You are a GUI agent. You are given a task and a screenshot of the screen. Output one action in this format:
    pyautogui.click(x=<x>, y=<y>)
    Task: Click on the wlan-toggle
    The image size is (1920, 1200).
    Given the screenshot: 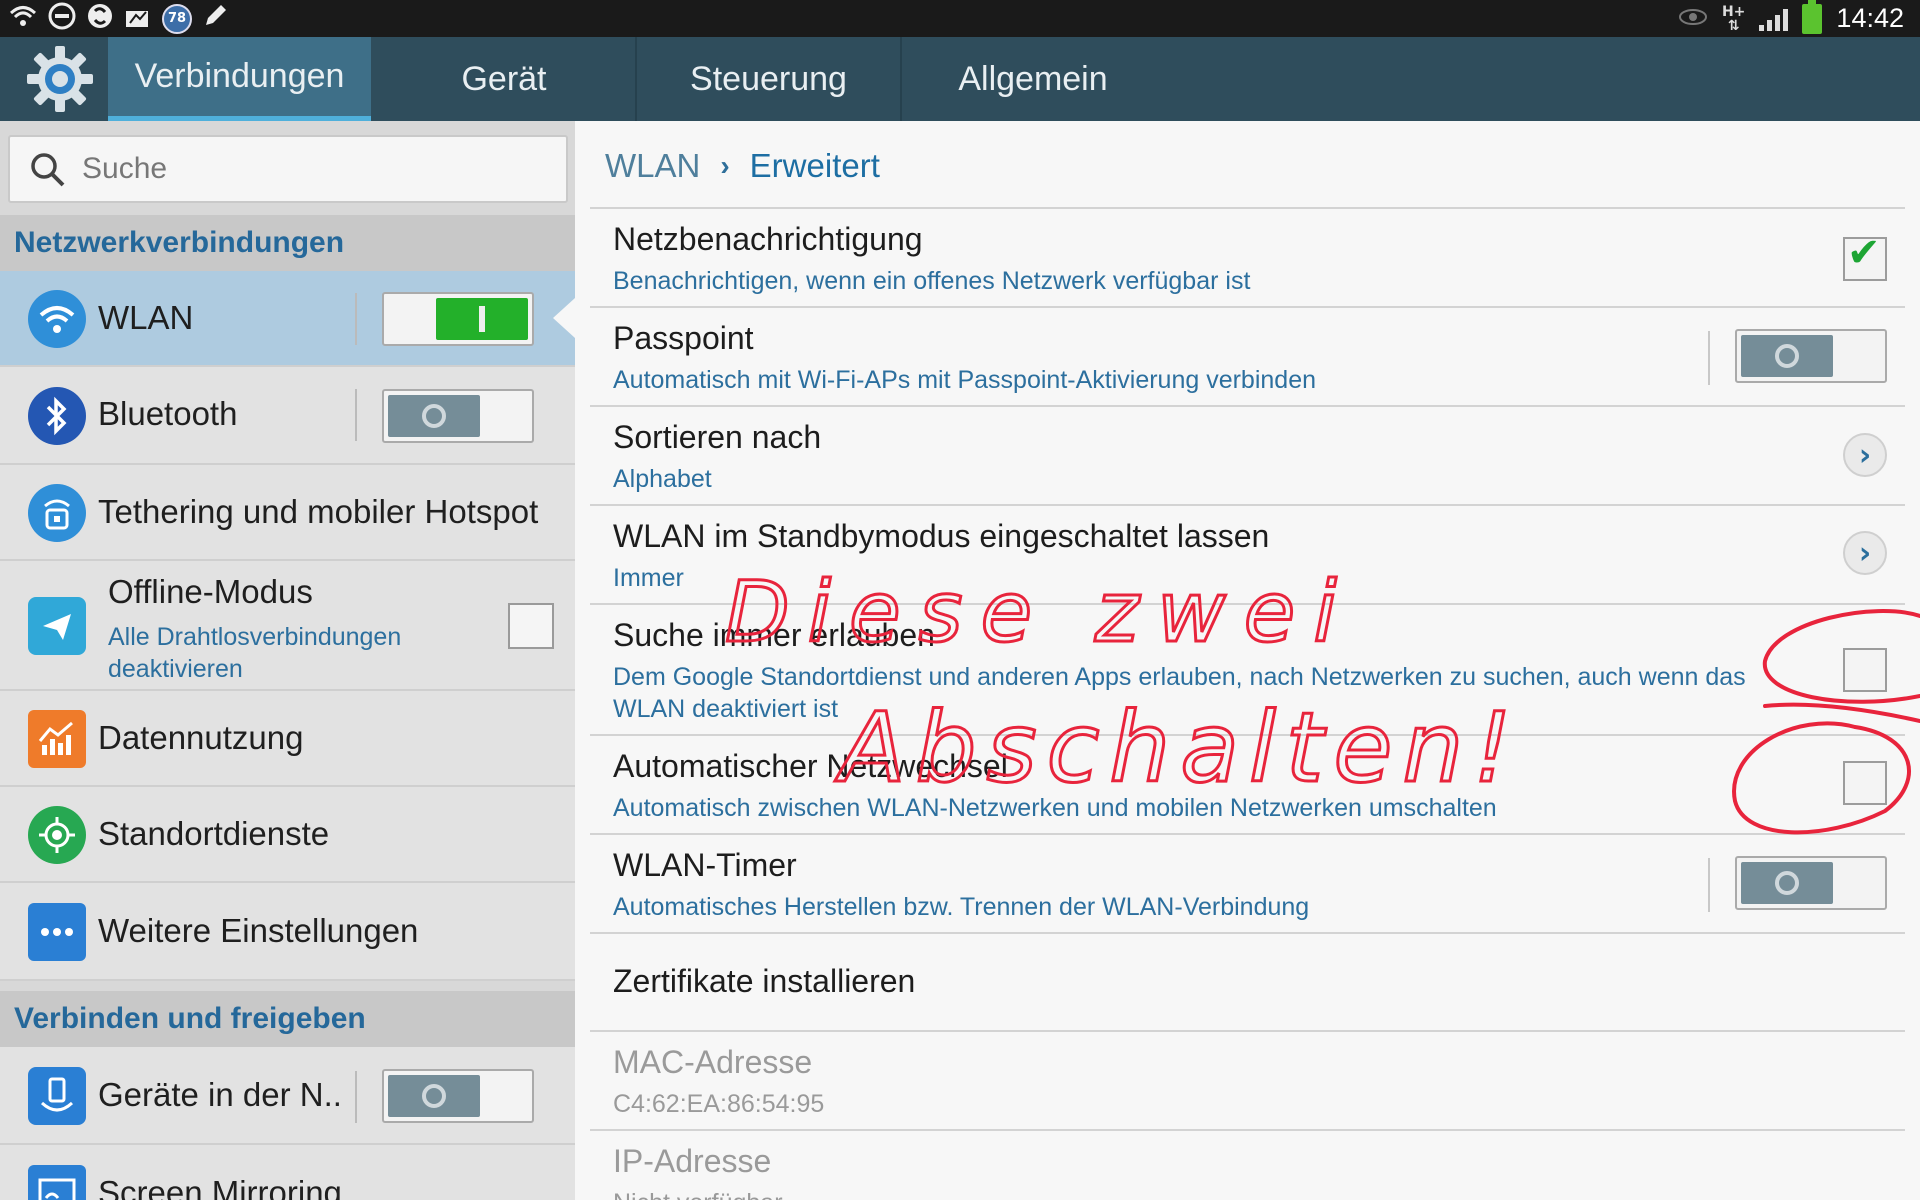 What is the action you would take?
    pyautogui.click(x=458, y=319)
    